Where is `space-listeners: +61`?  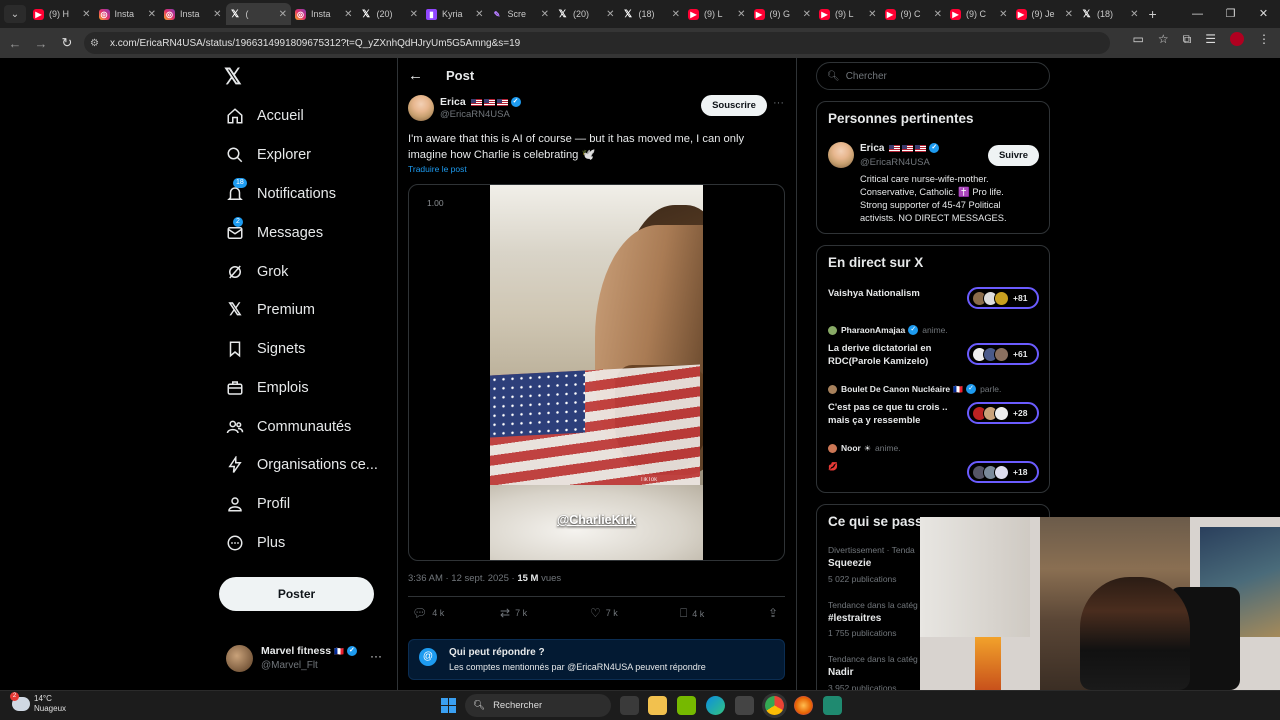 space-listeners: +61 is located at coordinates (1003, 354).